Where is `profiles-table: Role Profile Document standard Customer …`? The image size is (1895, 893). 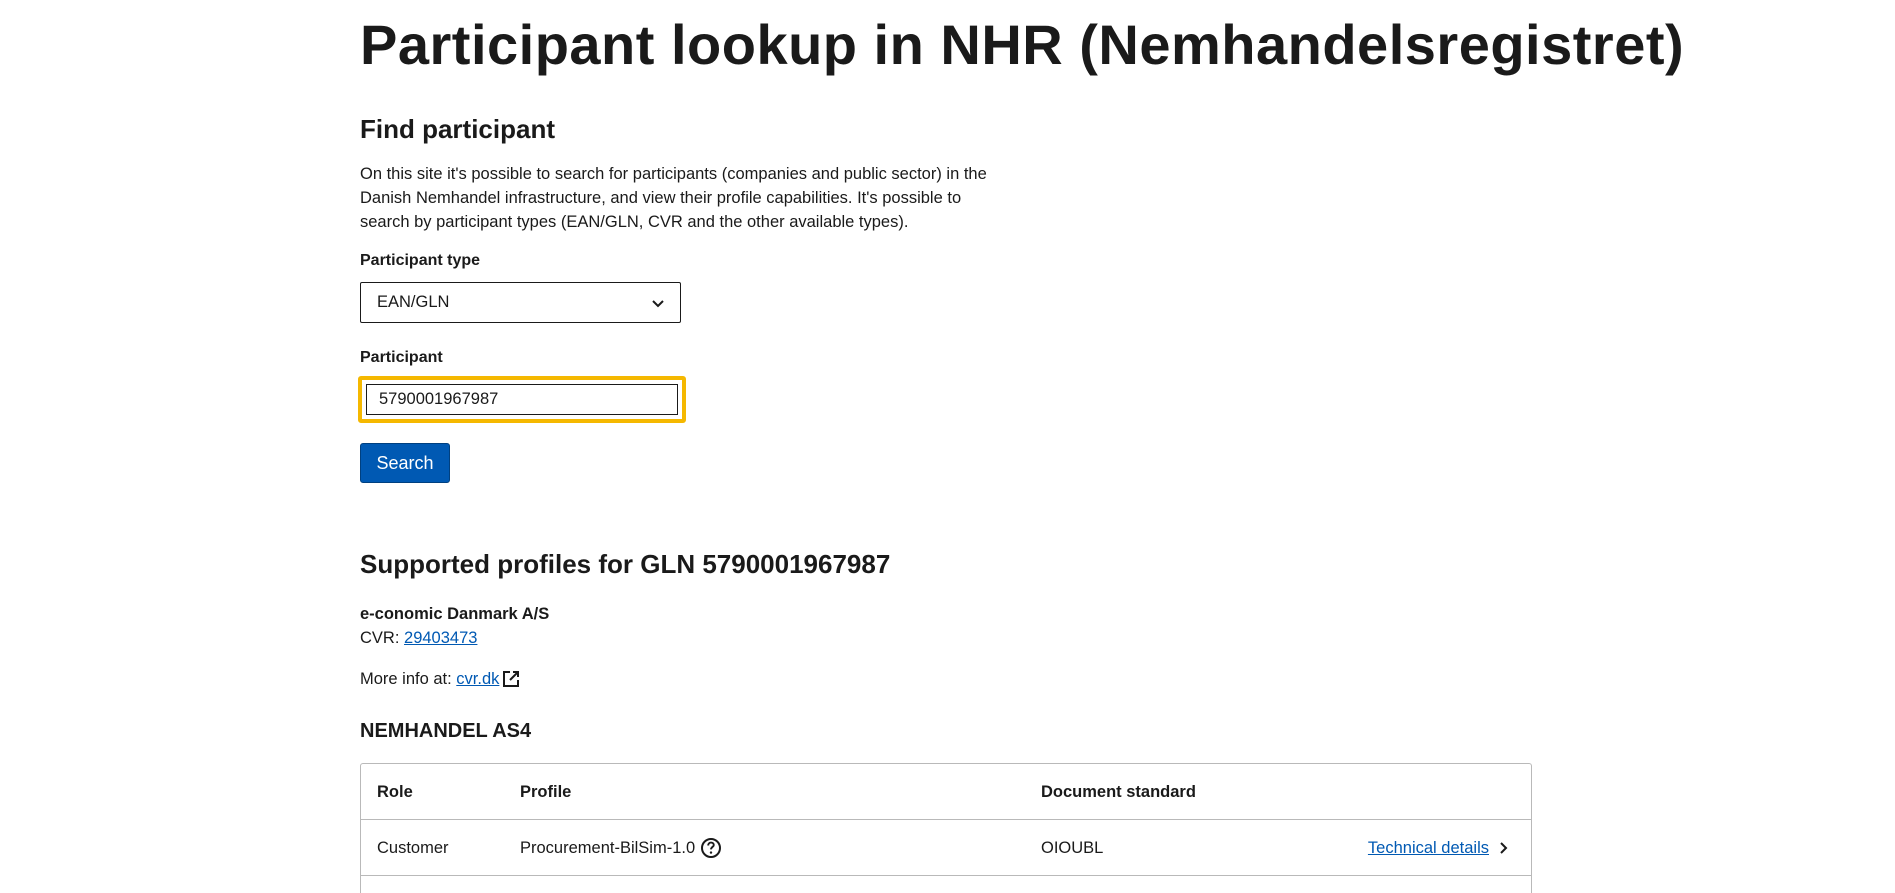
profiles-table: Role Profile Document standard Customer … is located at coordinates (946, 828).